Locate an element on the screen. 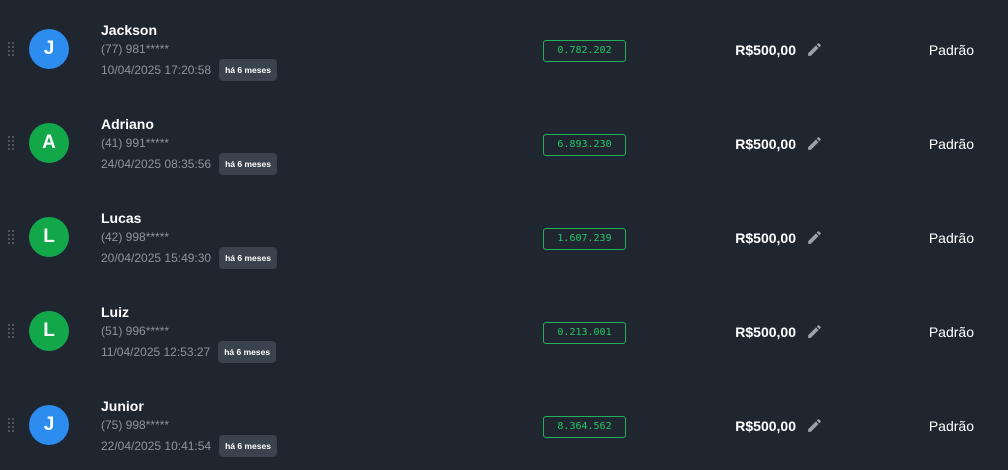  contact-phone: (77) 981***** is located at coordinates (135, 49).